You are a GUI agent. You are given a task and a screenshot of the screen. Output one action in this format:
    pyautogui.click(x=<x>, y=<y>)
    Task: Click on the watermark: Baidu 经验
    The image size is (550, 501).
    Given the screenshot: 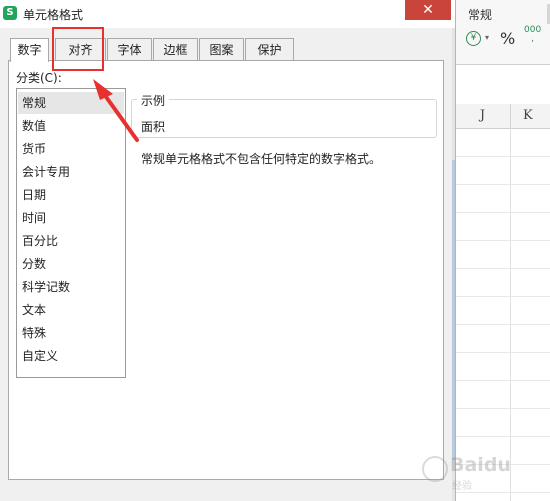 What is the action you would take?
    pyautogui.click(x=482, y=471)
    